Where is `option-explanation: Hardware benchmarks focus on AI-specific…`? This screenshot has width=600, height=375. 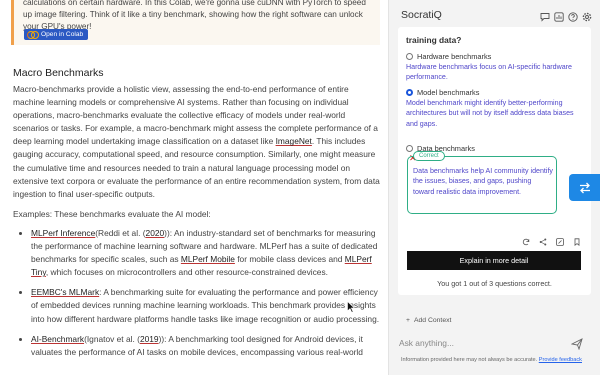
option-explanation: Hardware benchmarks focus on AI-specific… is located at coordinates (489, 72).